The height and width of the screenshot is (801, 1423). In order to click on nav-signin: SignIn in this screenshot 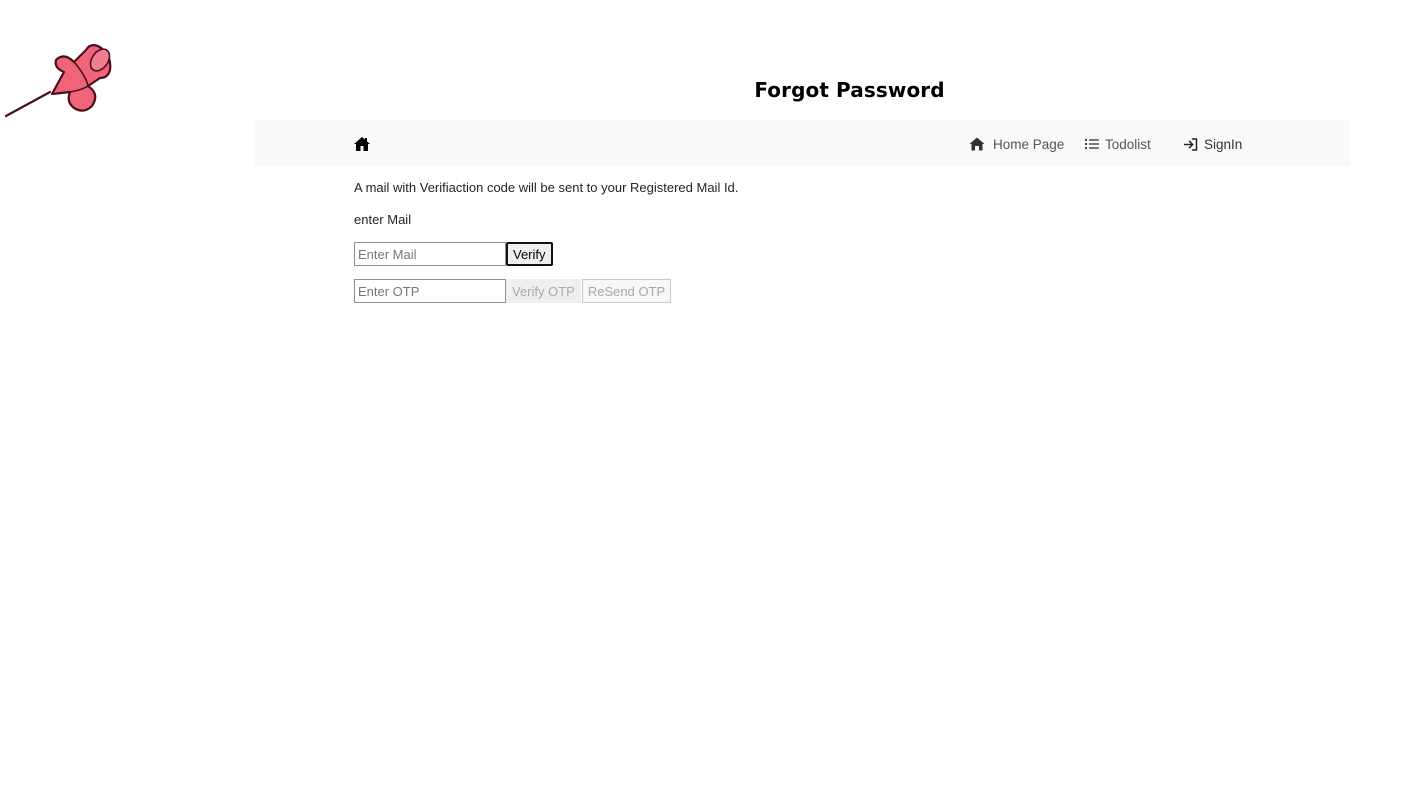, I will do `click(1213, 144)`.